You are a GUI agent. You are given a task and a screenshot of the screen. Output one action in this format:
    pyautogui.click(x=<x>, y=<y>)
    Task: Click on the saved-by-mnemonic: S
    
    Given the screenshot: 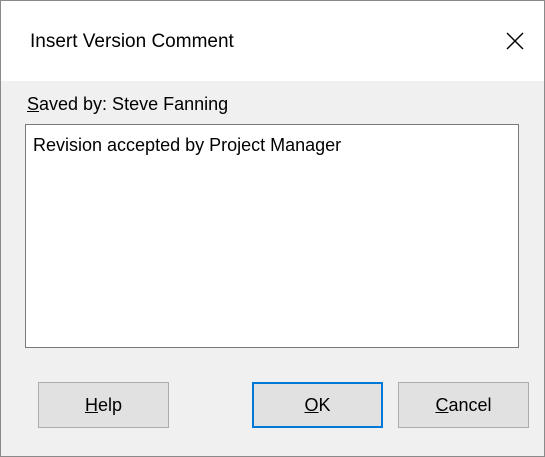 What is the action you would take?
    pyautogui.click(x=33, y=104)
    